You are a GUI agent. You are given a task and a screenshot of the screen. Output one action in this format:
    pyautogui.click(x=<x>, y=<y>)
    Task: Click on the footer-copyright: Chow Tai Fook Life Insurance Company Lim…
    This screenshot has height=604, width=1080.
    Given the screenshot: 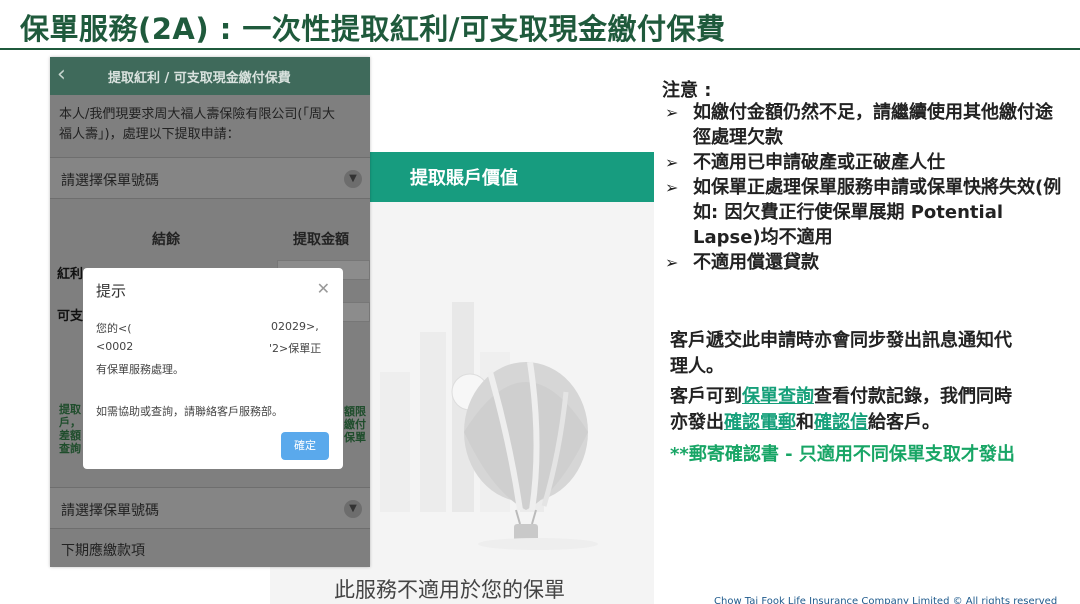 What is the action you would take?
    pyautogui.click(x=886, y=600)
    